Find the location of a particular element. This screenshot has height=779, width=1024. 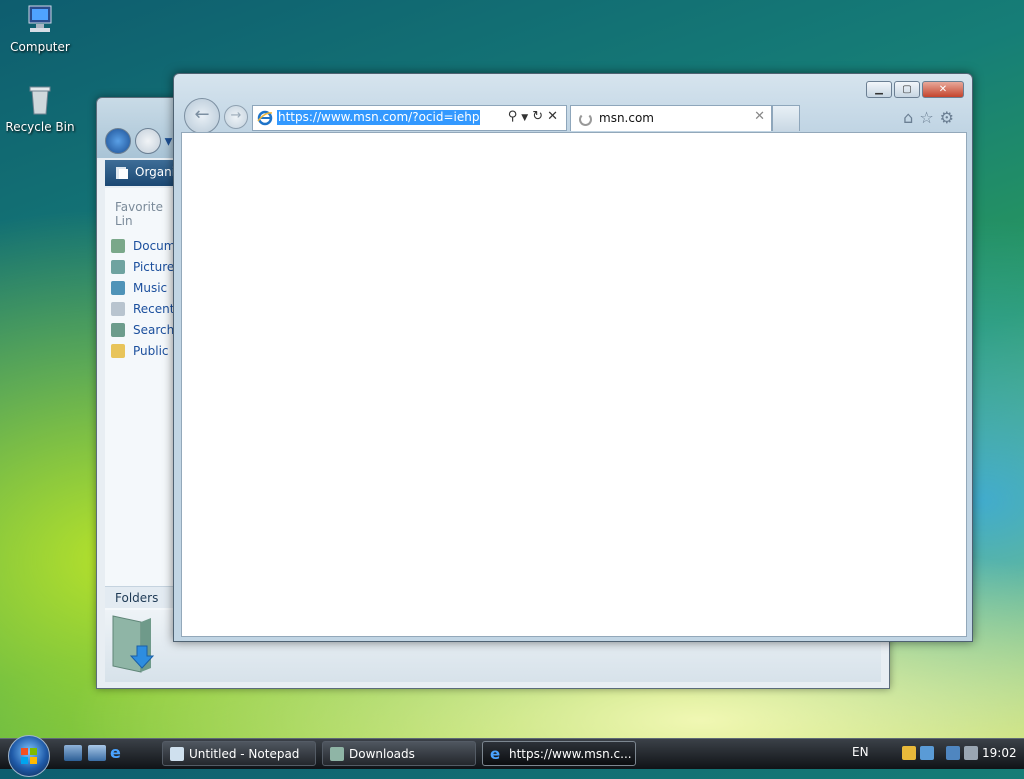

address-tools: ⚲▼↻✕ is located at coordinates (535, 116).